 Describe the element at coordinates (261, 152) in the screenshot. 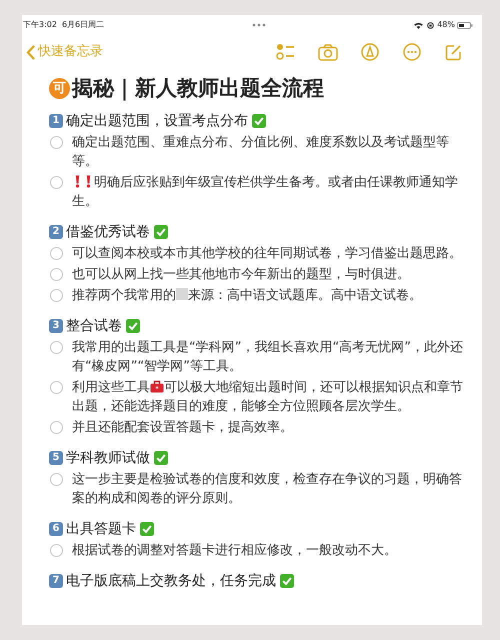

I see `checklist-item-text: 确定出题范围、重难点分布、分值比例、难度系数以及考试题型等等。` at that location.